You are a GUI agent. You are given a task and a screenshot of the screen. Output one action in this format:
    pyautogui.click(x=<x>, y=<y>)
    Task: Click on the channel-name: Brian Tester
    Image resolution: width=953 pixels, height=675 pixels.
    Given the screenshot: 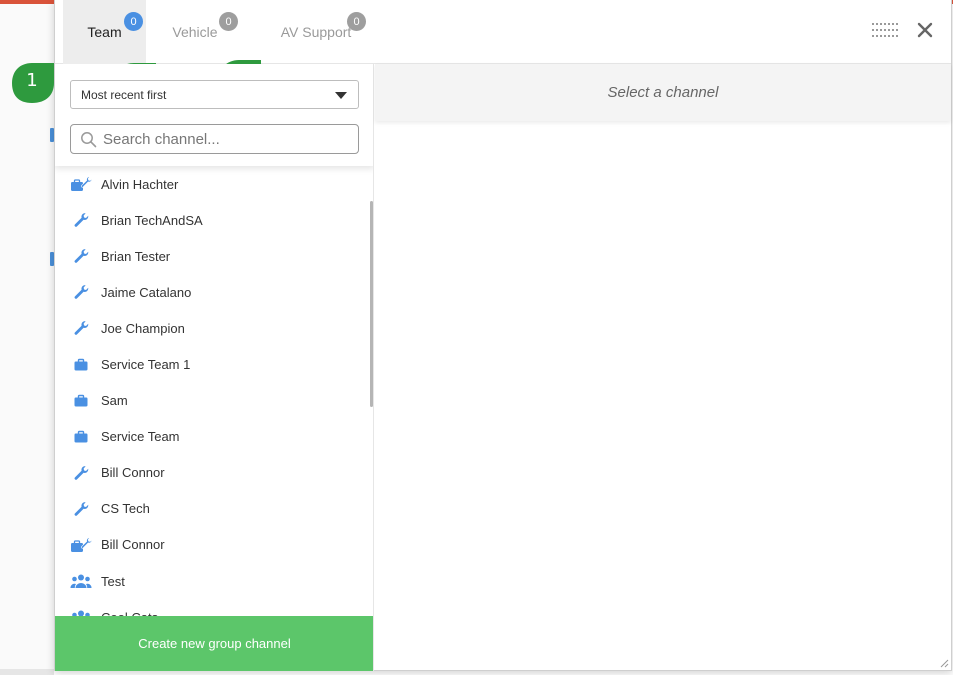 What is the action you would take?
    pyautogui.click(x=136, y=256)
    